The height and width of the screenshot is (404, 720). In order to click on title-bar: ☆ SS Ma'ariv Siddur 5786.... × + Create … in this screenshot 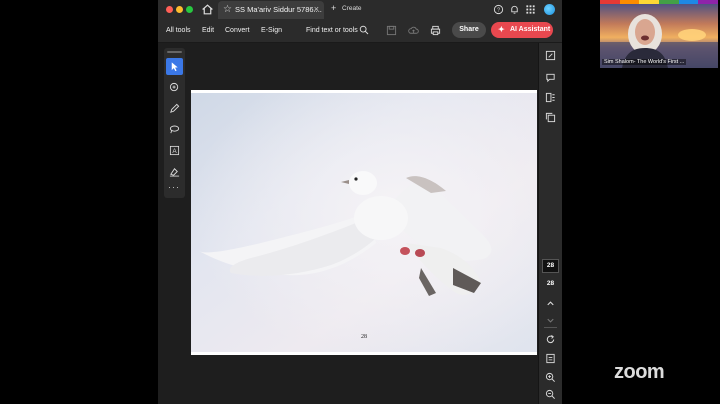, I will do `click(360, 9)`.